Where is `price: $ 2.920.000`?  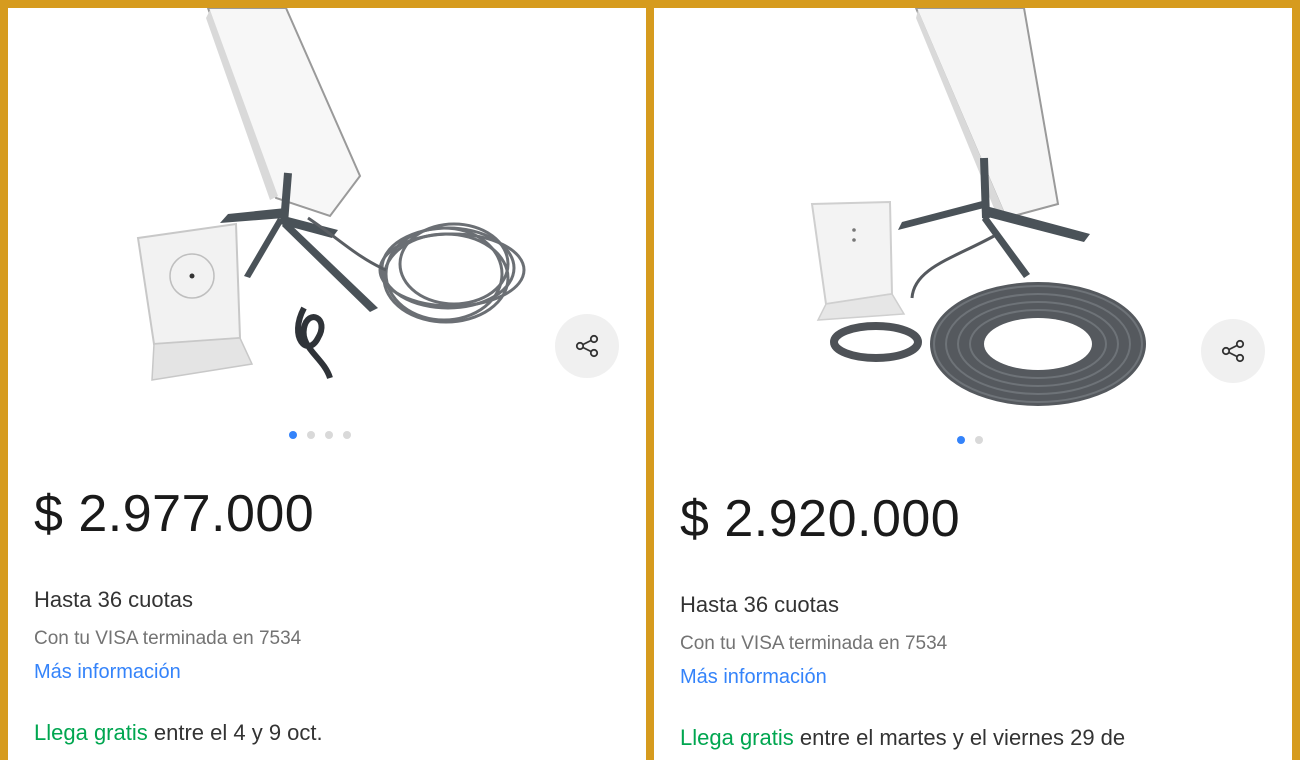
price: $ 2.920.000 is located at coordinates (820, 519).